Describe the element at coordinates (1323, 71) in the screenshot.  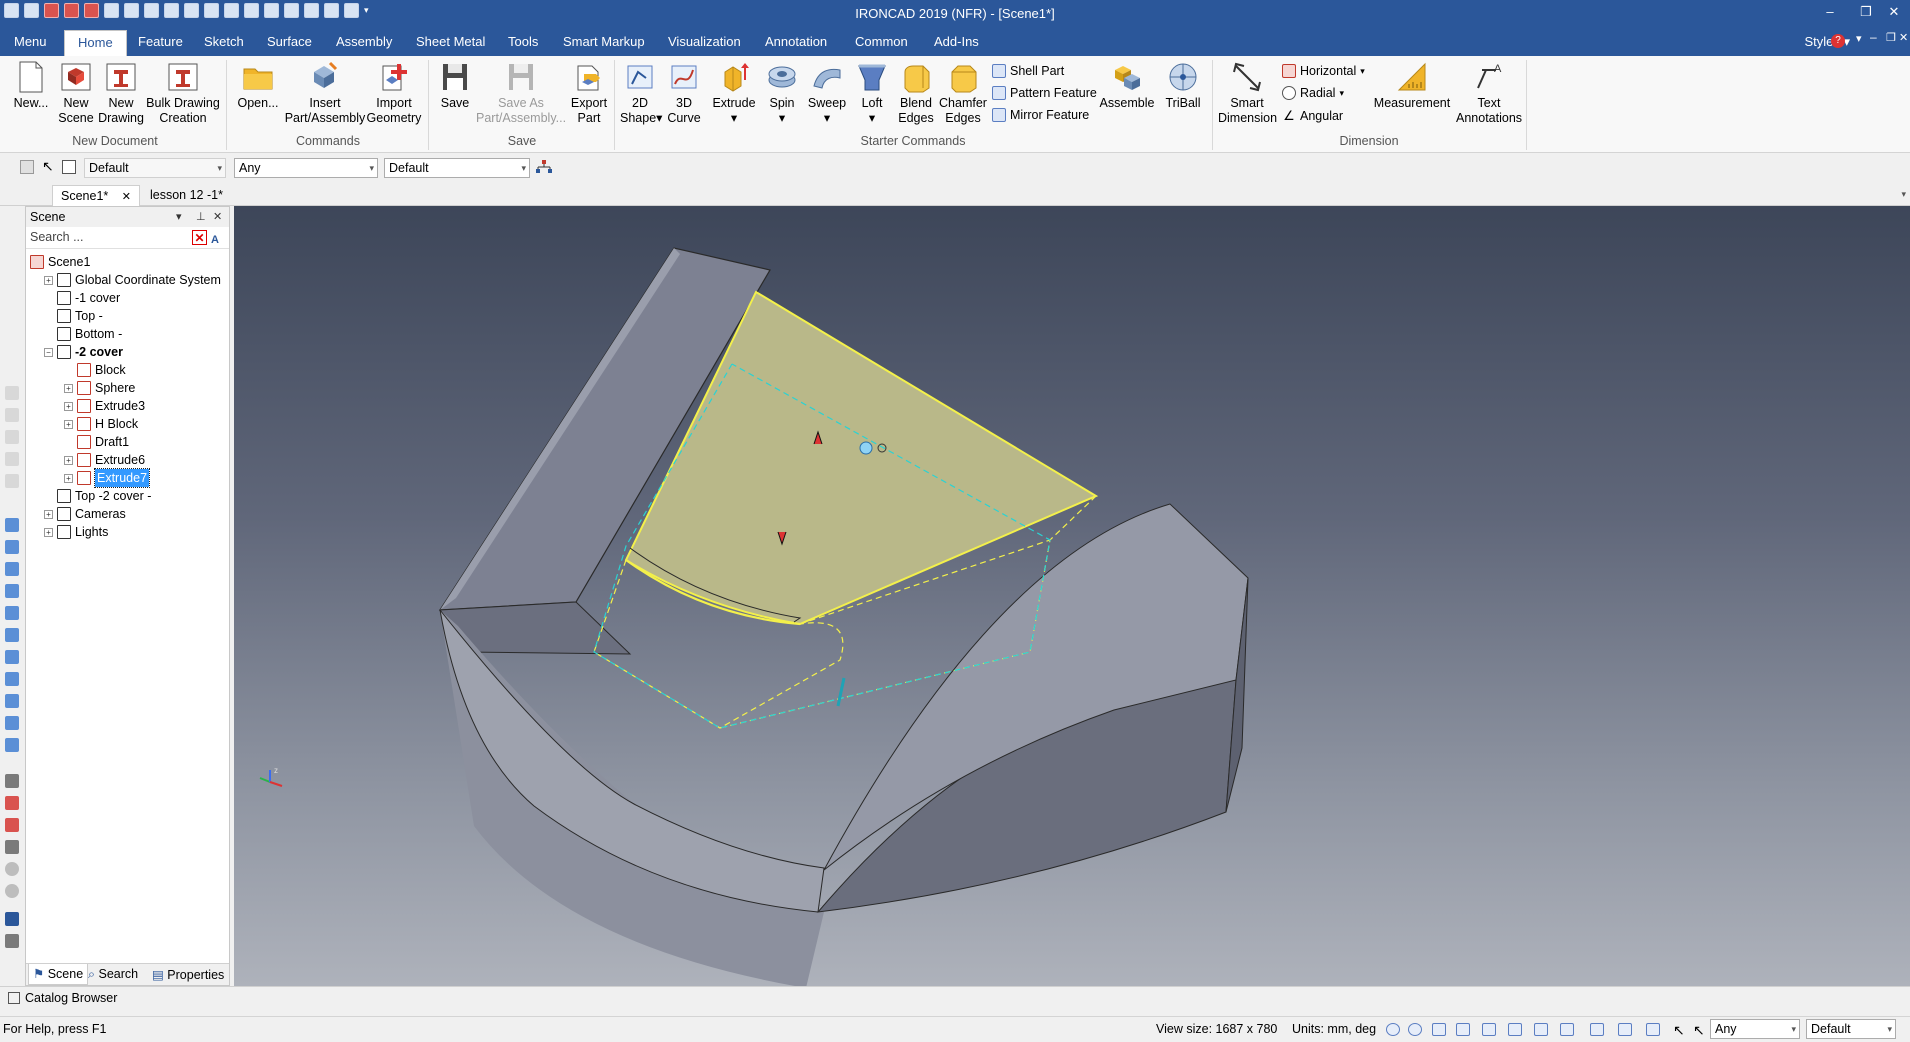
I see `horizontal-dimension-button: Horizontal ▾` at that location.